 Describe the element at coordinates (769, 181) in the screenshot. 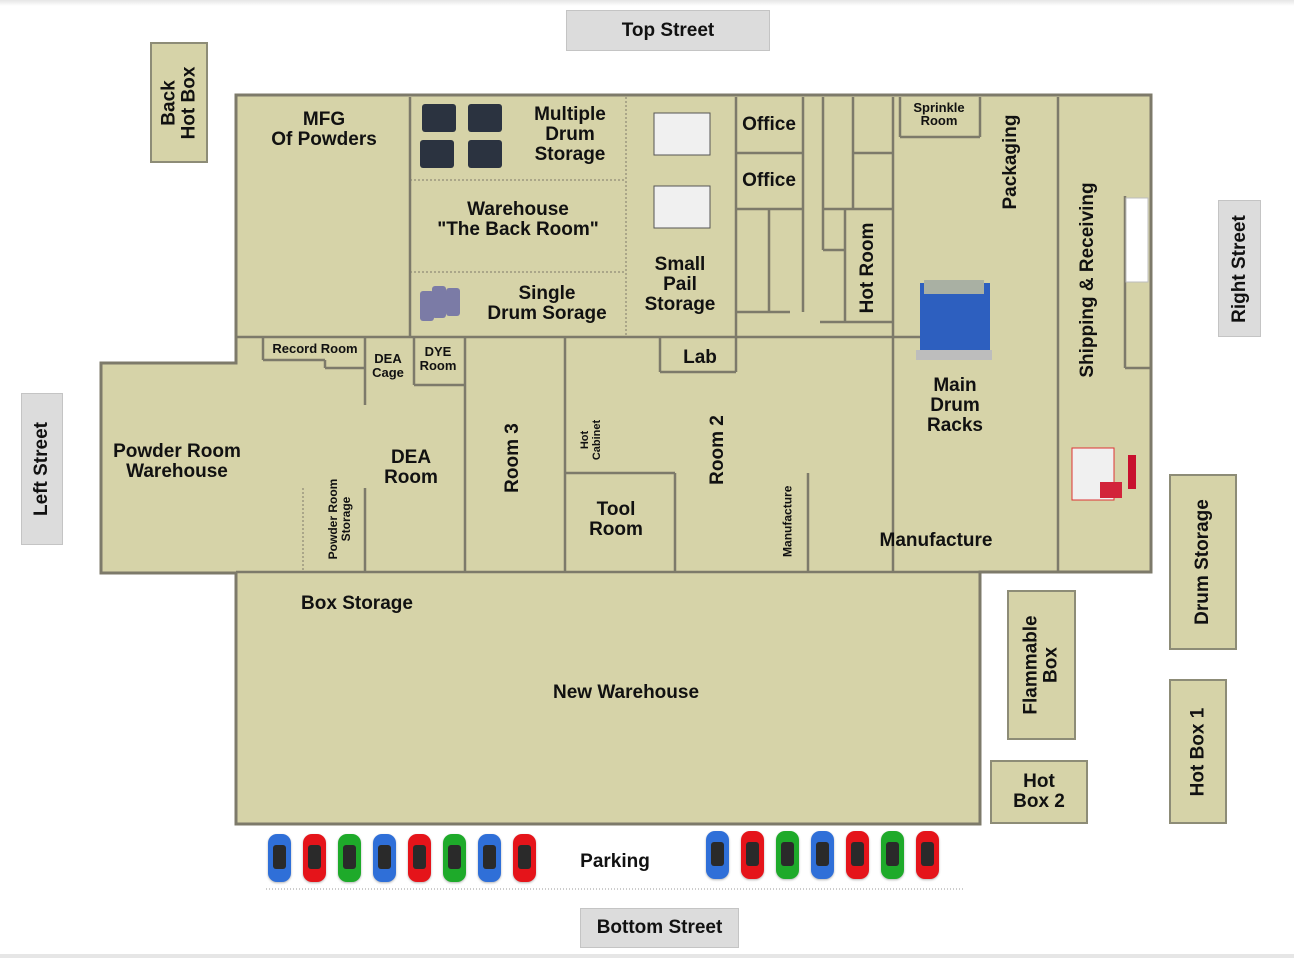

I see `room-office-2: Office` at that location.